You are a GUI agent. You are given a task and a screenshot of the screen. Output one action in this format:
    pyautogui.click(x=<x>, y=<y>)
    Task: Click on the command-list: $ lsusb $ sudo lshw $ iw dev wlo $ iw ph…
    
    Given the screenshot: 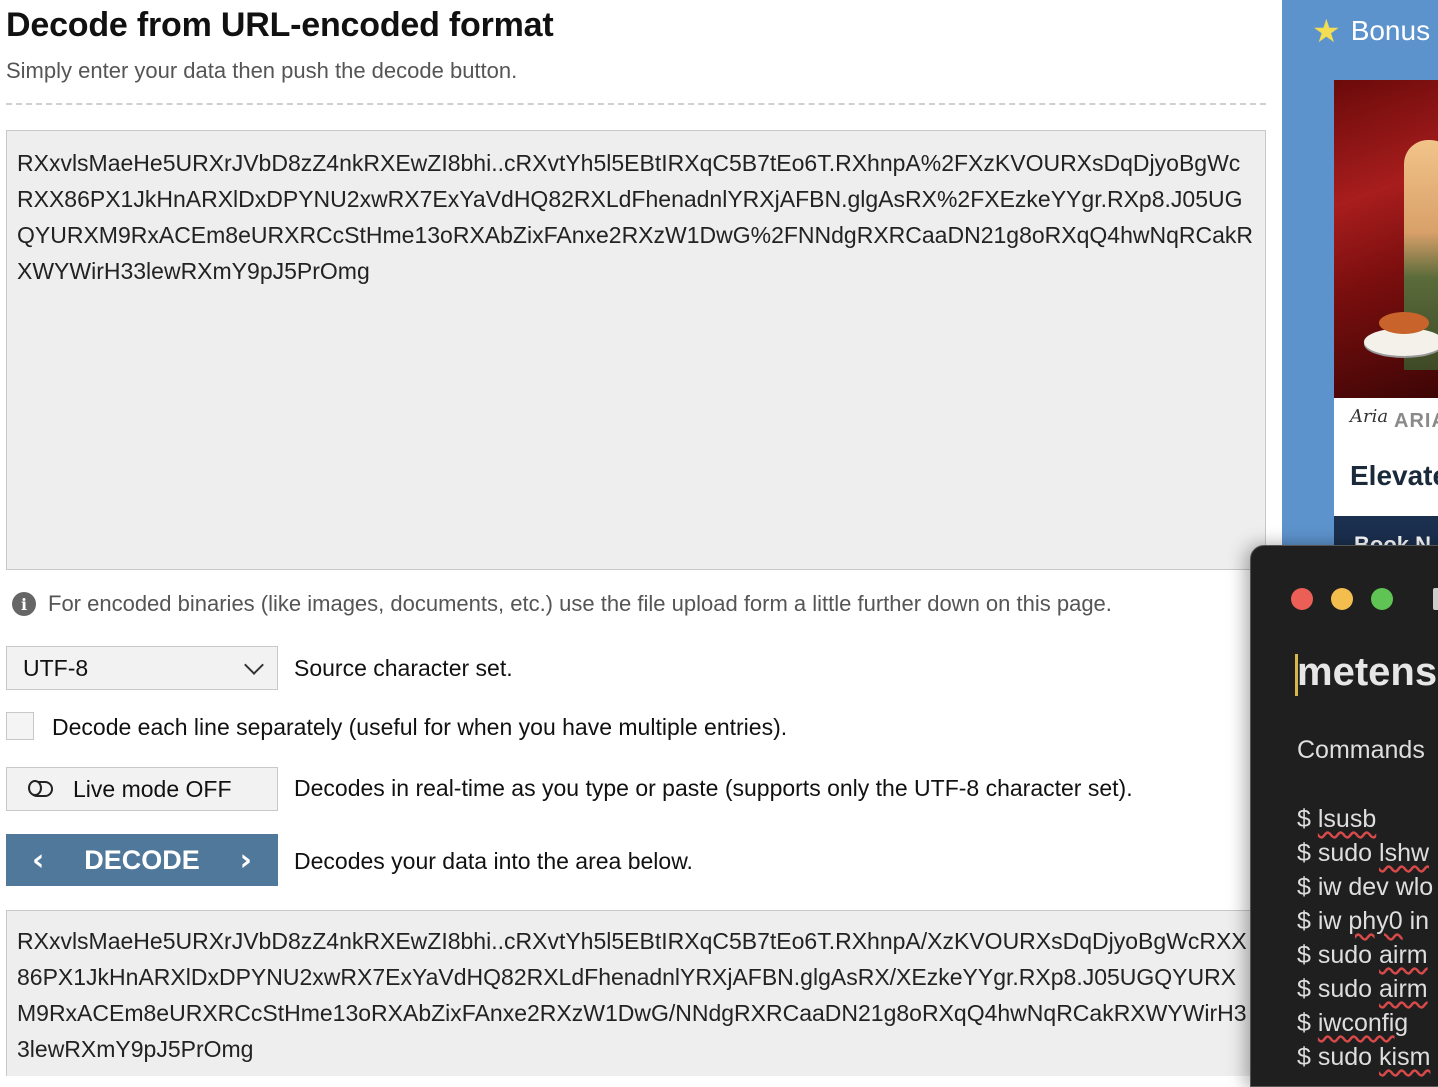 What is the action you would take?
    pyautogui.click(x=1365, y=938)
    